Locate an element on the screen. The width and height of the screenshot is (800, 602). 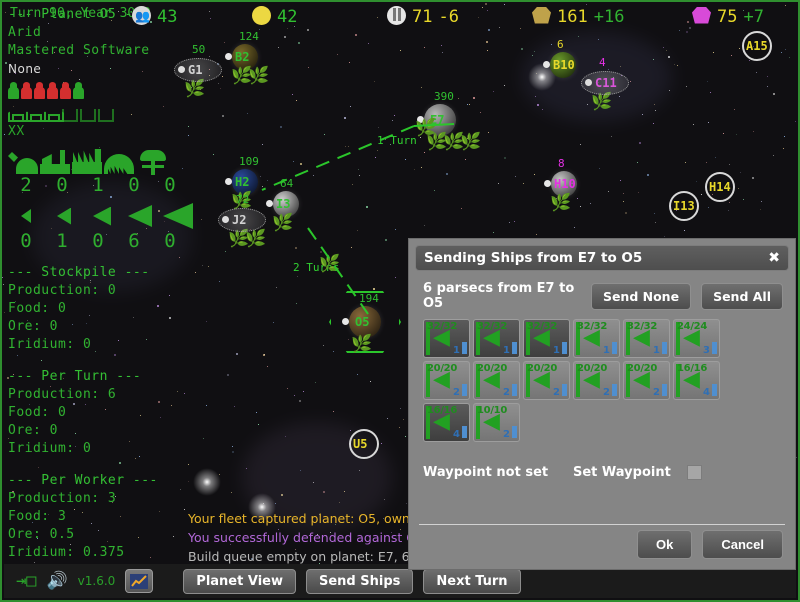
ship-count: 6 is located at coordinates (134, 241).